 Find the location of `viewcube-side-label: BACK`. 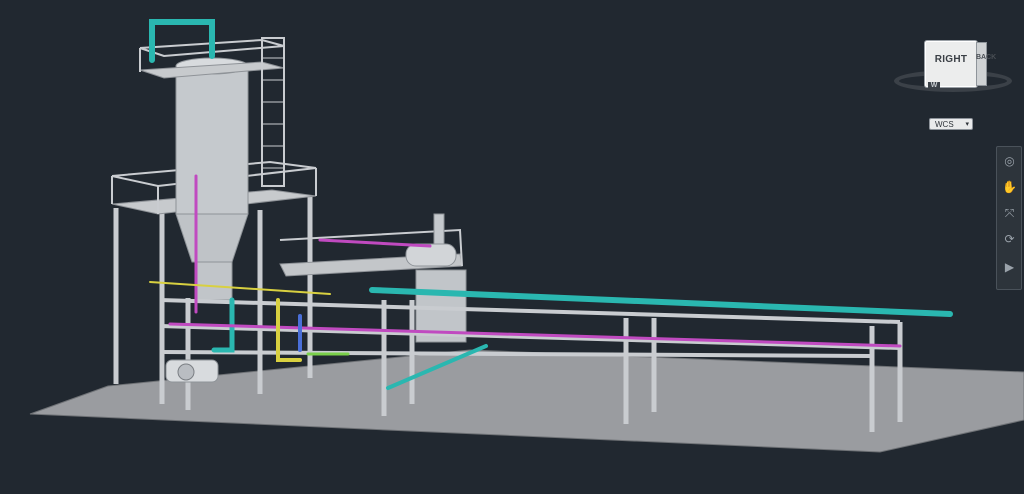

viewcube-side-label: BACK is located at coordinates (986, 57).